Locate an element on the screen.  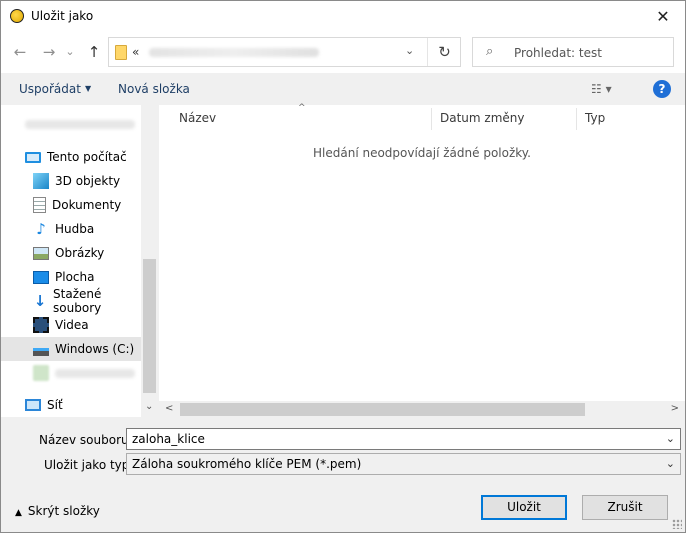
filetype-select: Záloha soukromého klíče PEM (*.pem) ⌄ is located at coordinates (403, 464).